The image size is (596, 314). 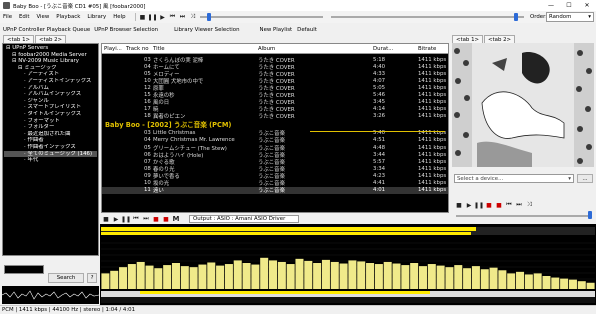 What do you see at coordinates (24, 17) in the screenshot?
I see `menu-edit: Edit` at bounding box center [24, 17].